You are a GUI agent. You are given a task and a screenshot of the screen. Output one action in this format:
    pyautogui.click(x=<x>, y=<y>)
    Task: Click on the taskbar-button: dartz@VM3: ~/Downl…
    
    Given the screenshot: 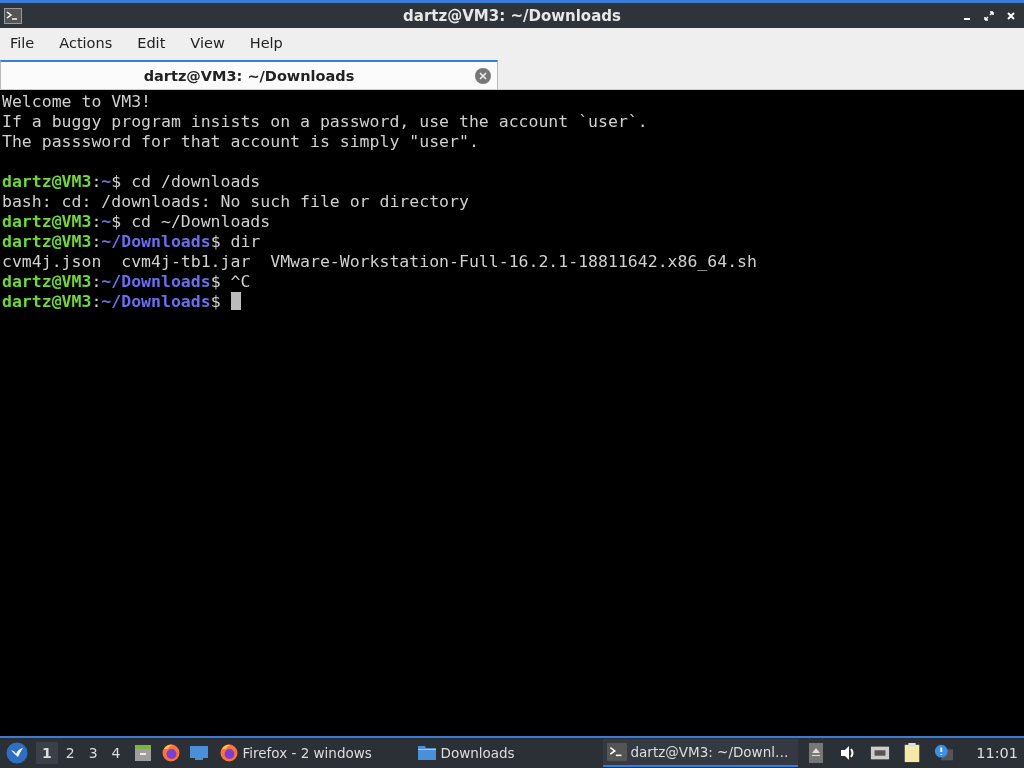 What is the action you would take?
    pyautogui.click(x=700, y=753)
    